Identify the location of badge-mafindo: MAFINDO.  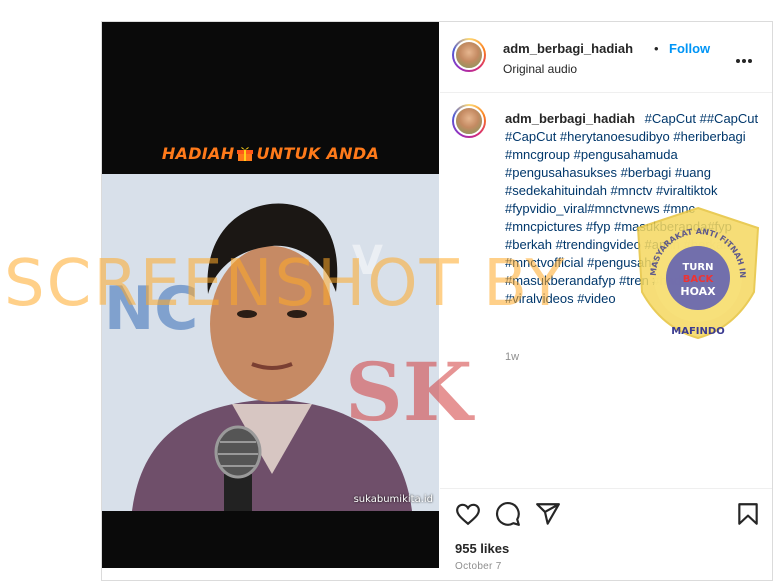
(697, 331).